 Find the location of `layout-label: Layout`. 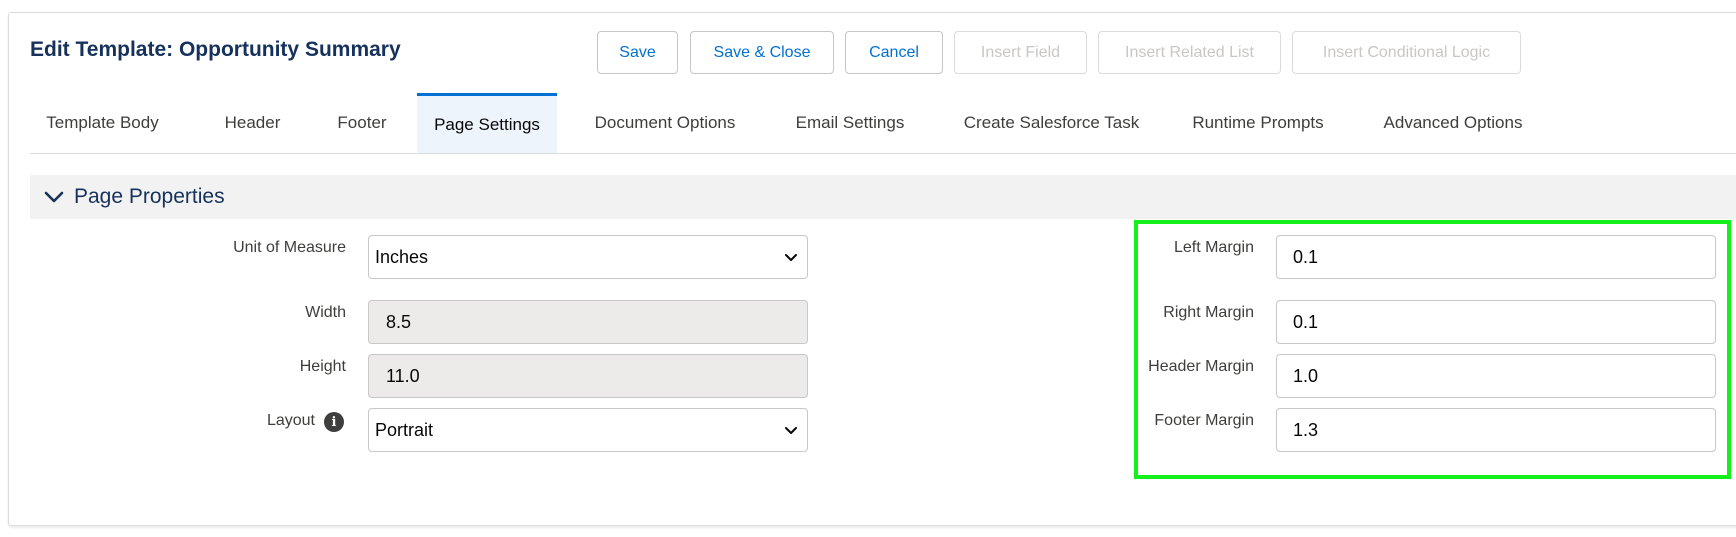

layout-label: Layout is located at coordinates (290, 420).